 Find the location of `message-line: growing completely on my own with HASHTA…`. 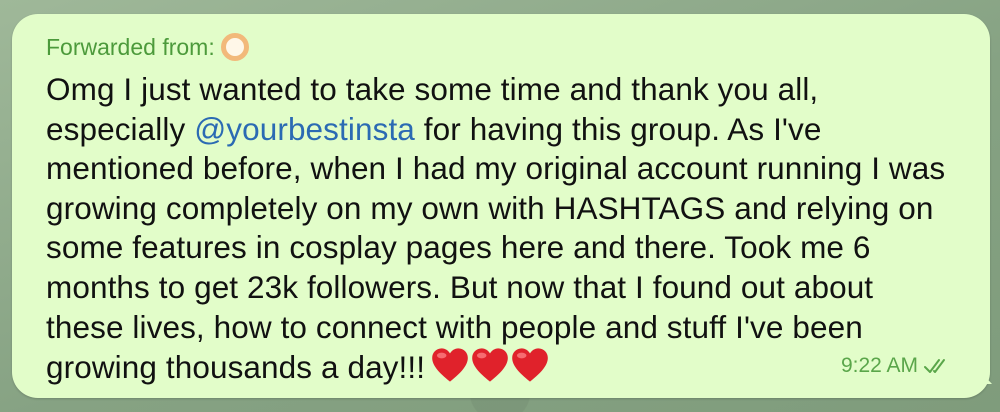

message-line: growing completely on my own with HASHTA… is located at coordinates (490, 207).